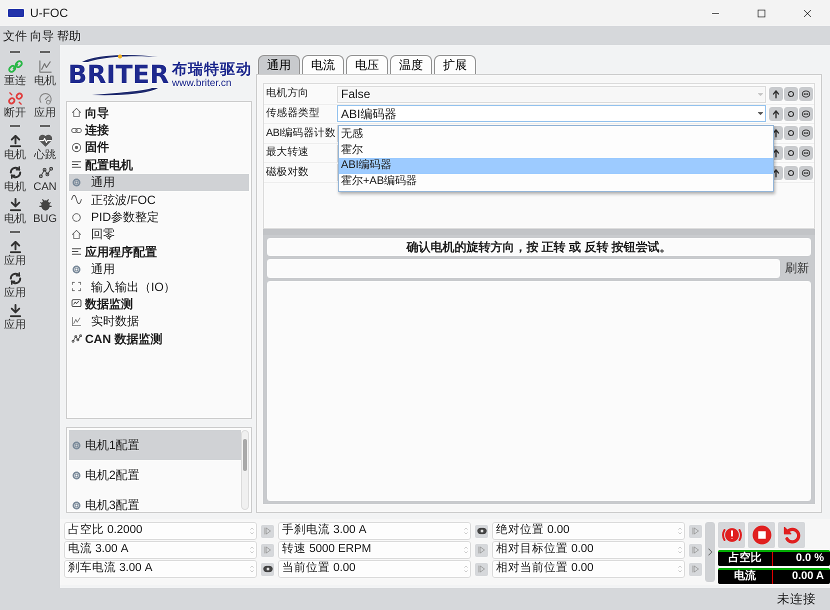  I want to click on spin-field: 相对目标位置 0.00, so click(588, 550).